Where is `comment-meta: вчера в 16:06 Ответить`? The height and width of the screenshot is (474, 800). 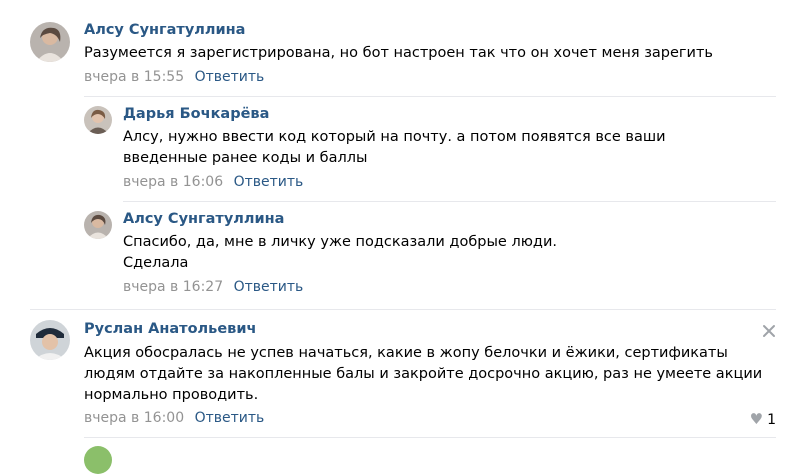
comment-meta: вчера в 16:06 Ответить is located at coordinates (213, 182).